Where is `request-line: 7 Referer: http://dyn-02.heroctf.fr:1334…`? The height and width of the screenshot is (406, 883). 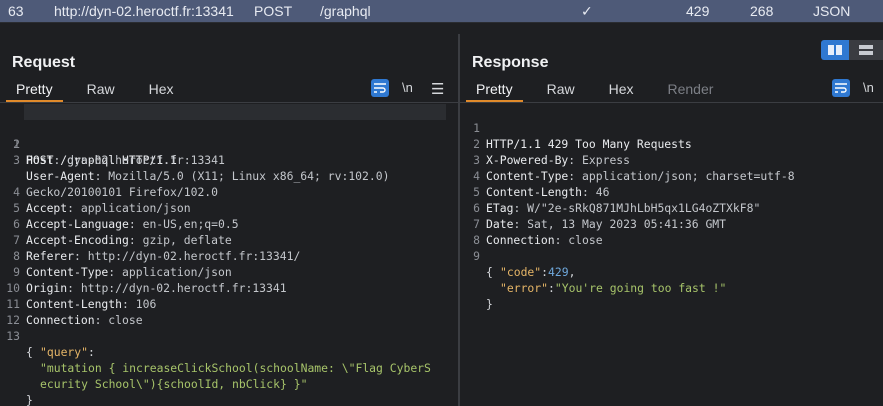 request-line: 7 Referer: http://dyn-02.heroctf.fr:1334… is located at coordinates (157, 248).